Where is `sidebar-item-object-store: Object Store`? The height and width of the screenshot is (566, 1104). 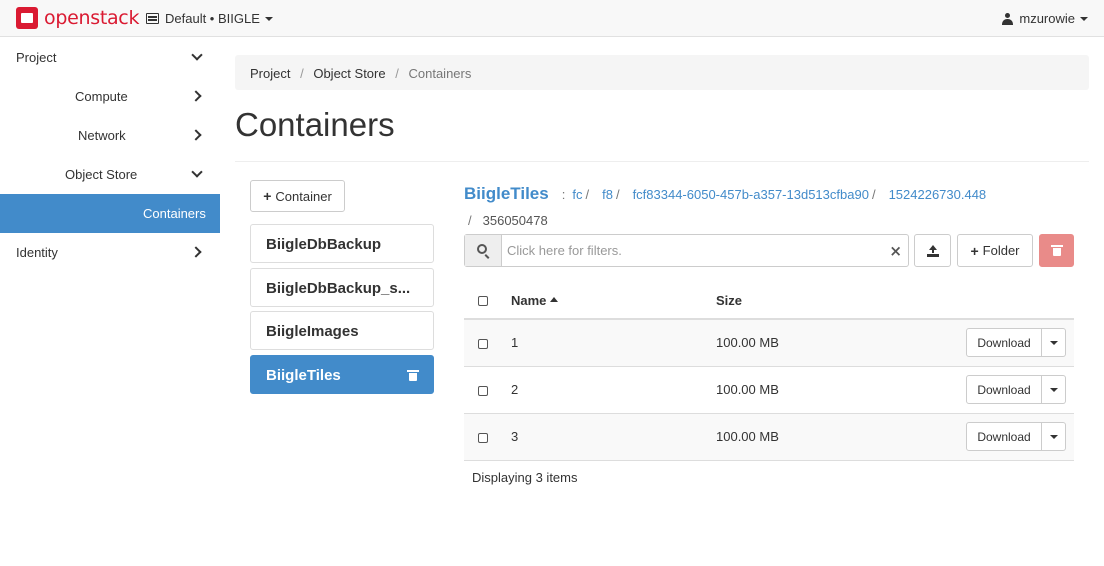 sidebar-item-object-store: Object Store is located at coordinates (110, 174).